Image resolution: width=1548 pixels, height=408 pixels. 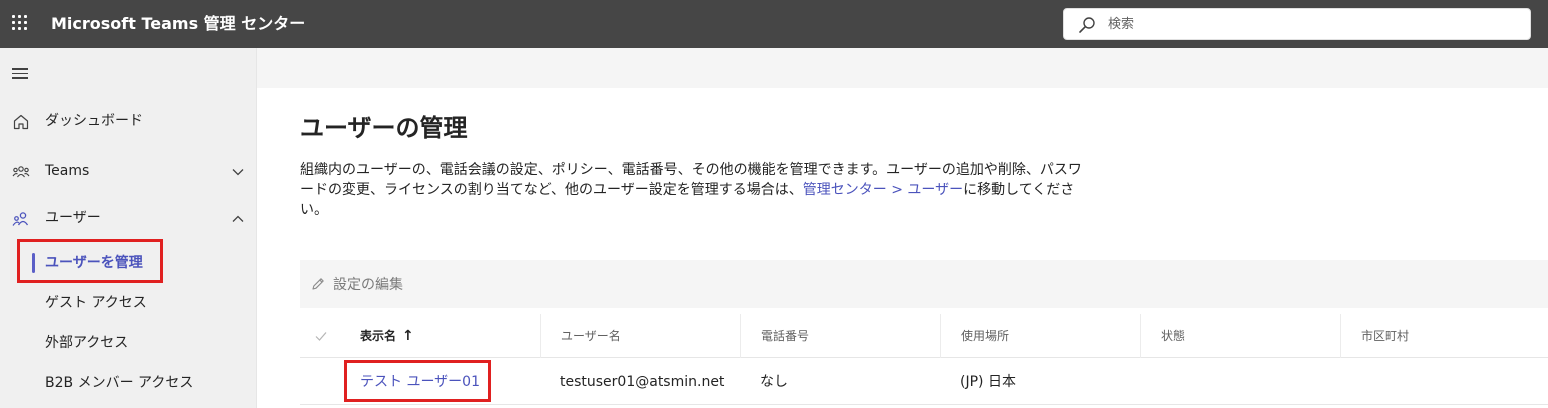 What do you see at coordinates (20, 24) in the screenshot?
I see `app-launcher-icon` at bounding box center [20, 24].